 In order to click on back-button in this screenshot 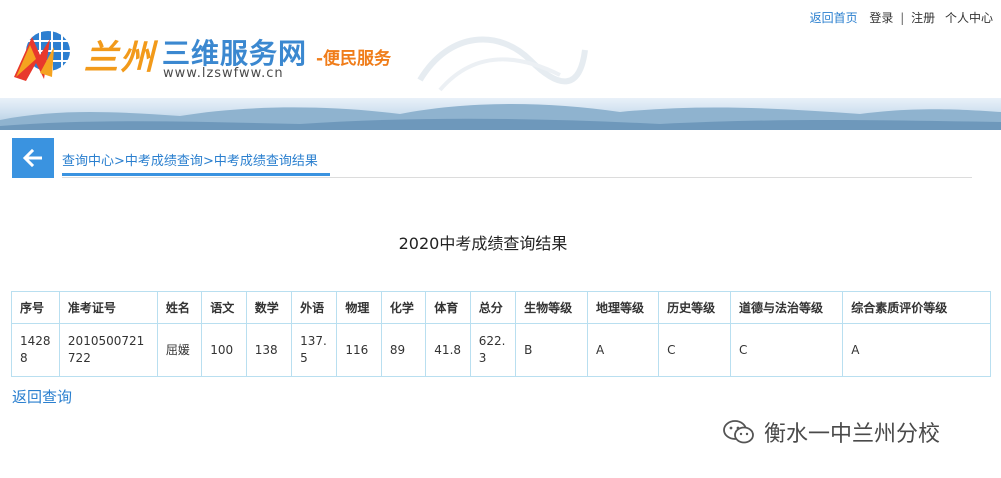, I will do `click(33, 158)`.